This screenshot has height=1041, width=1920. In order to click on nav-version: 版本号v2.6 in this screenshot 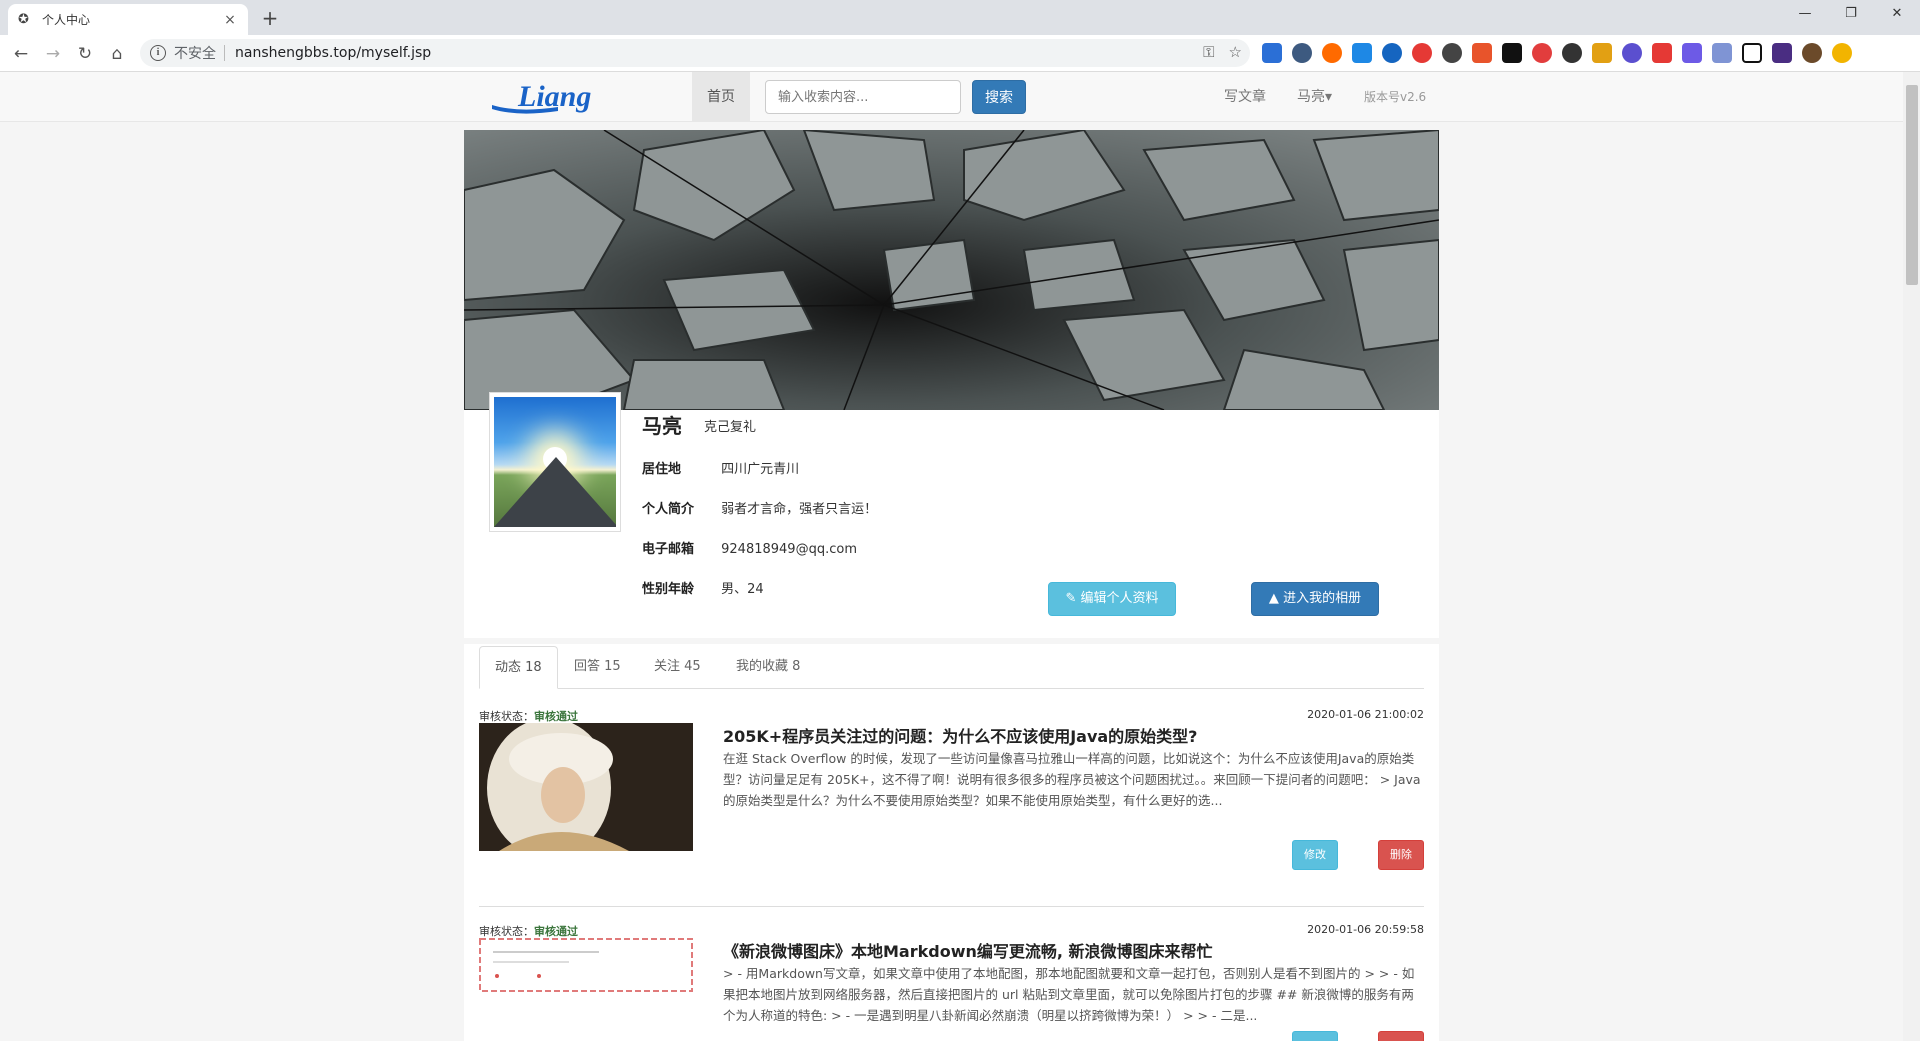, I will do `click(1395, 97)`.